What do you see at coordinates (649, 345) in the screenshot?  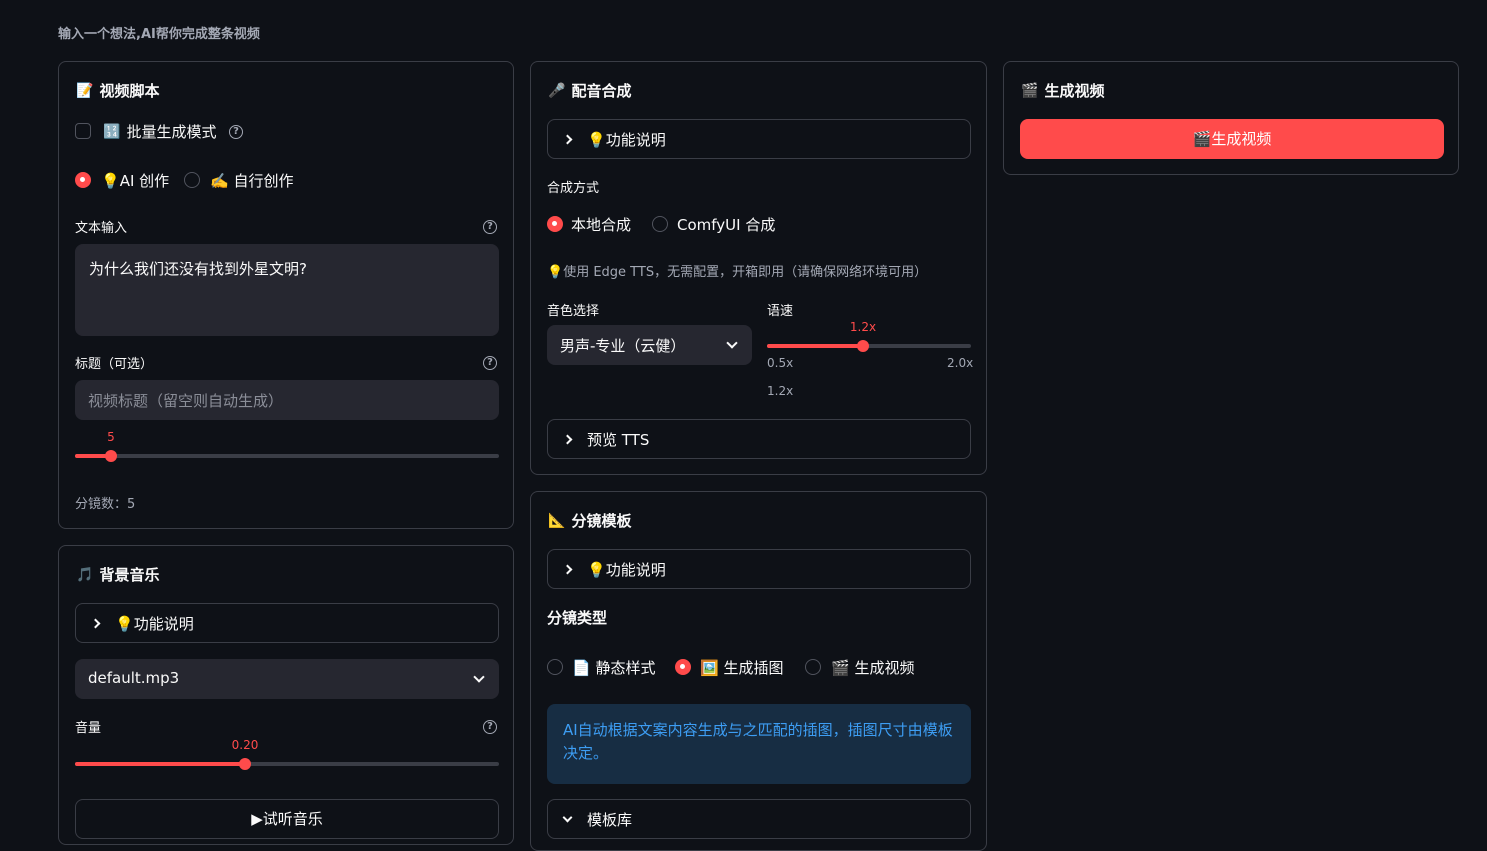 I see `voice-select: 男声-专业（云健）` at bounding box center [649, 345].